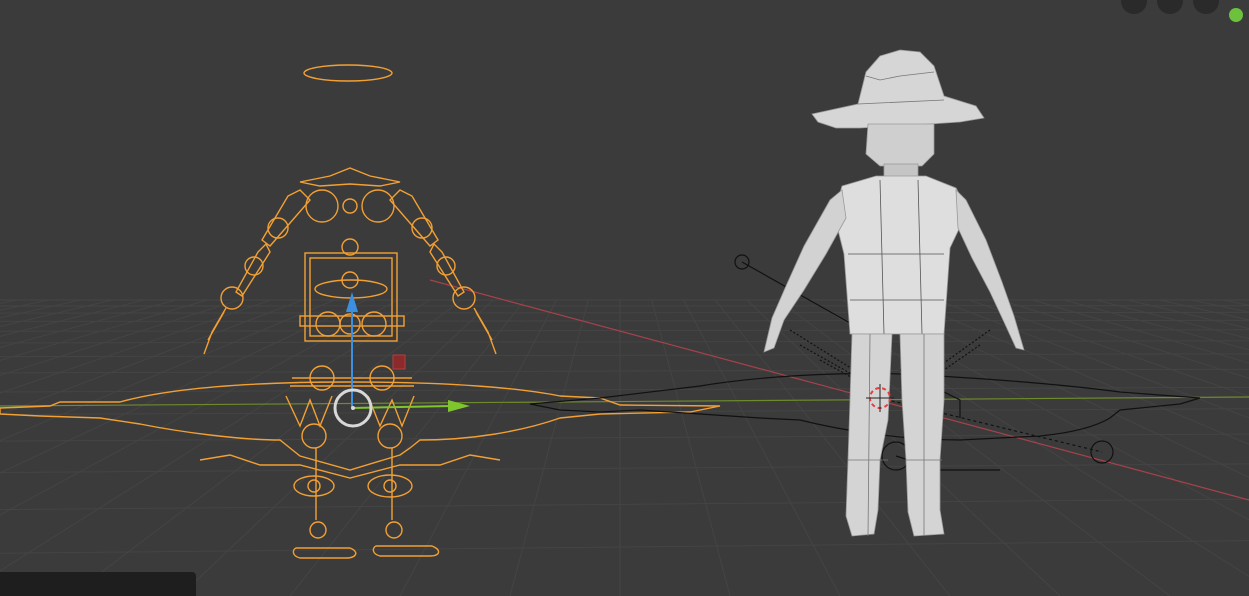  I want to click on spine-top-joint, so click(350, 206).